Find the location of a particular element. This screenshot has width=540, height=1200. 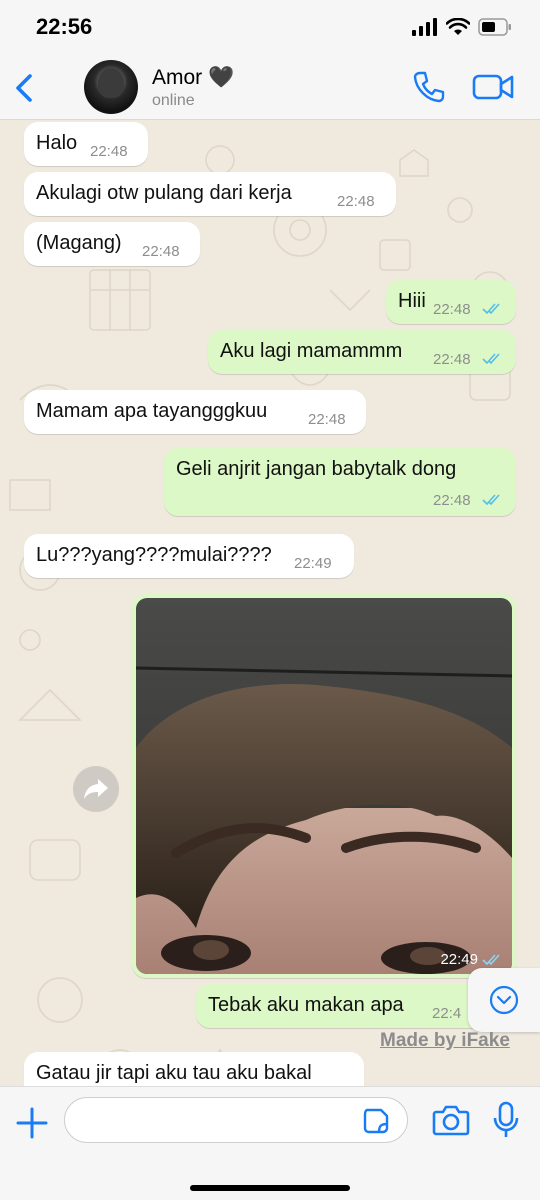

forward-icon is located at coordinates (96, 789).